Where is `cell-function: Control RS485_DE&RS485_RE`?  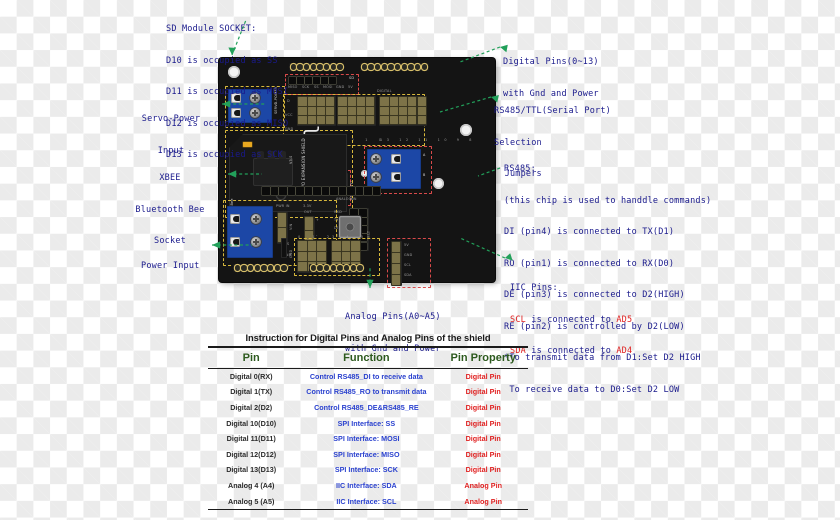
cell-function: Control RS485_DE&RS485_RE is located at coordinates (366, 407).